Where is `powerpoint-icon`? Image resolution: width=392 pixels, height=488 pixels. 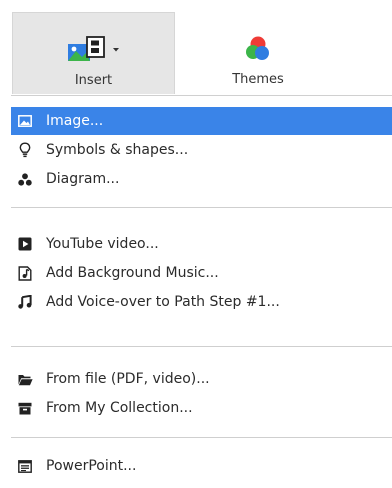 powerpoint-icon is located at coordinates (25, 466).